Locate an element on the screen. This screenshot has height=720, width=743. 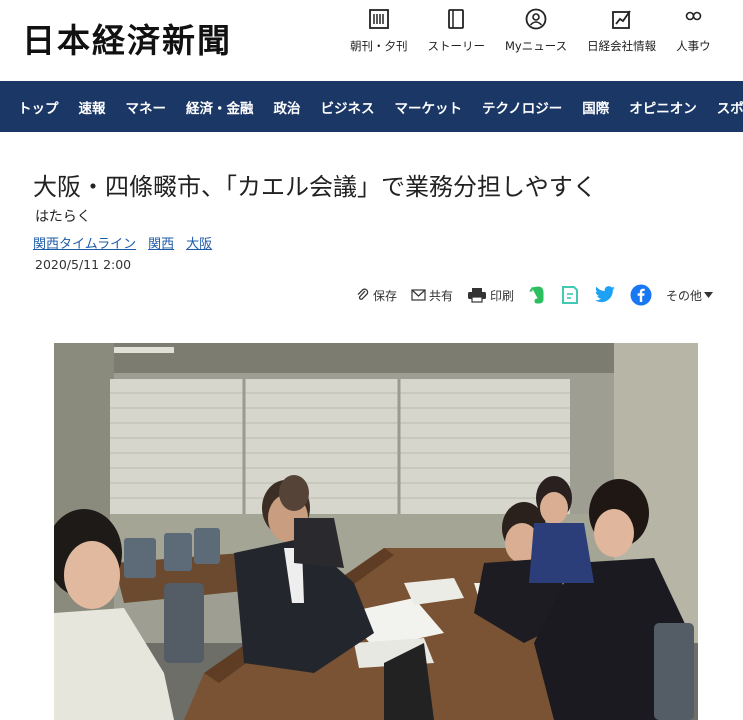
nav-label: ストーリー is located at coordinates (456, 46).